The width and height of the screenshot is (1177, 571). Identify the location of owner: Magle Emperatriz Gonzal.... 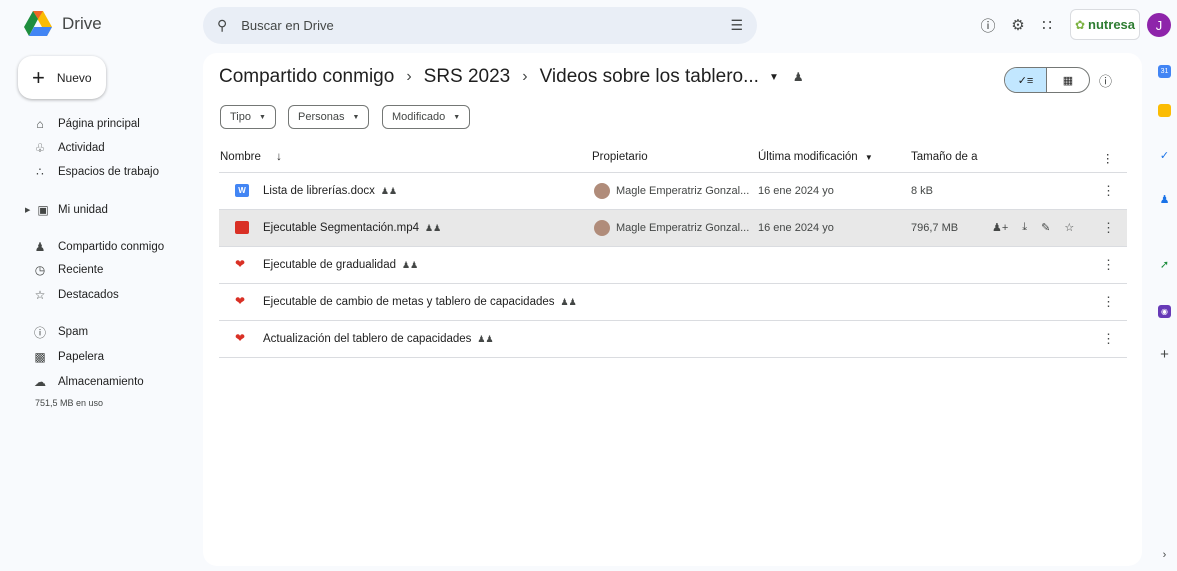
(671, 228).